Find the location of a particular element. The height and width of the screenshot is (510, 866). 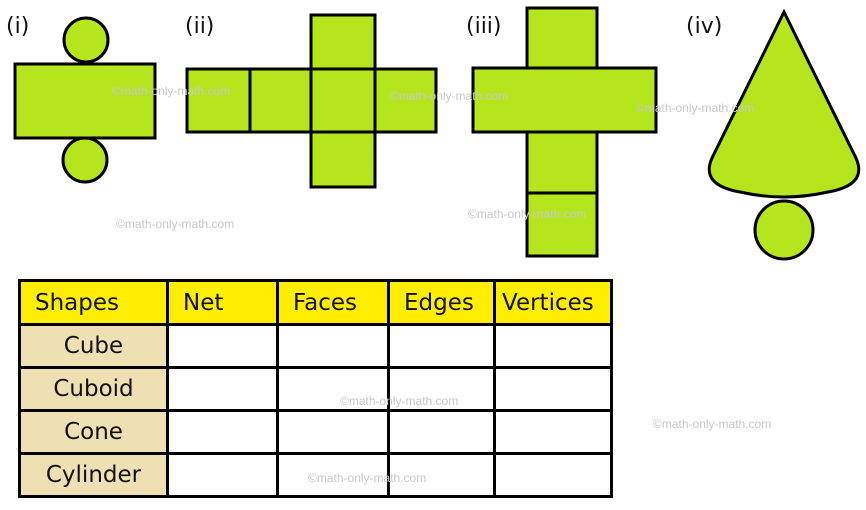

table-row: Cube is located at coordinates (315, 346).